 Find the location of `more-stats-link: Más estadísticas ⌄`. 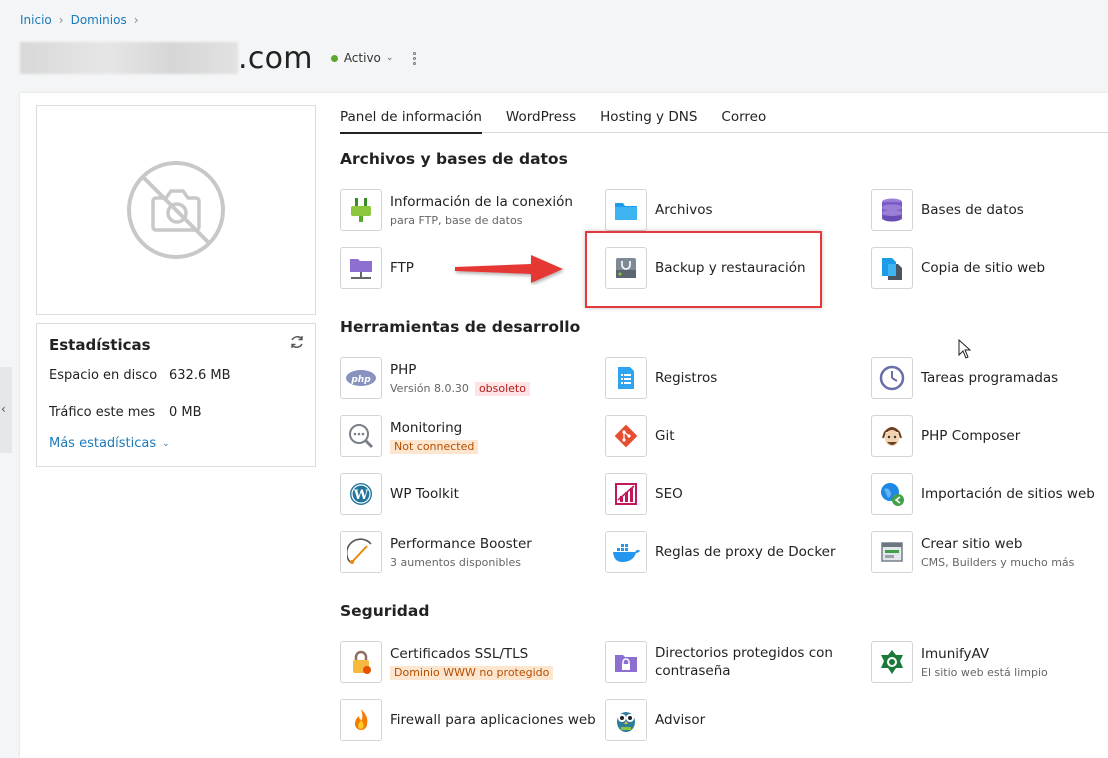

more-stats-link: Más estadísticas ⌄ is located at coordinates (176, 443).